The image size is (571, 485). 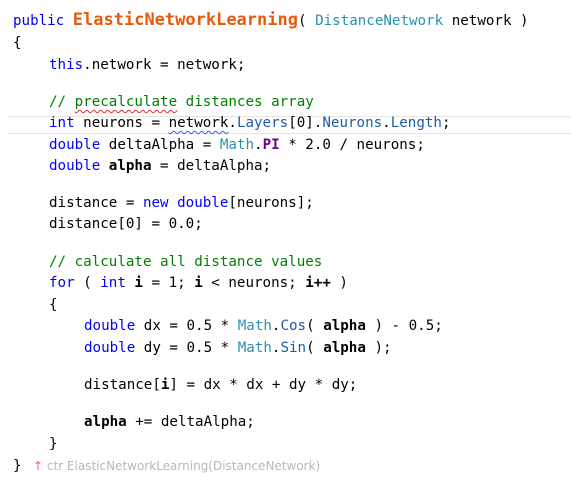 I want to click on code-text: * 2.0 / neurons;, so click(x=352, y=145).